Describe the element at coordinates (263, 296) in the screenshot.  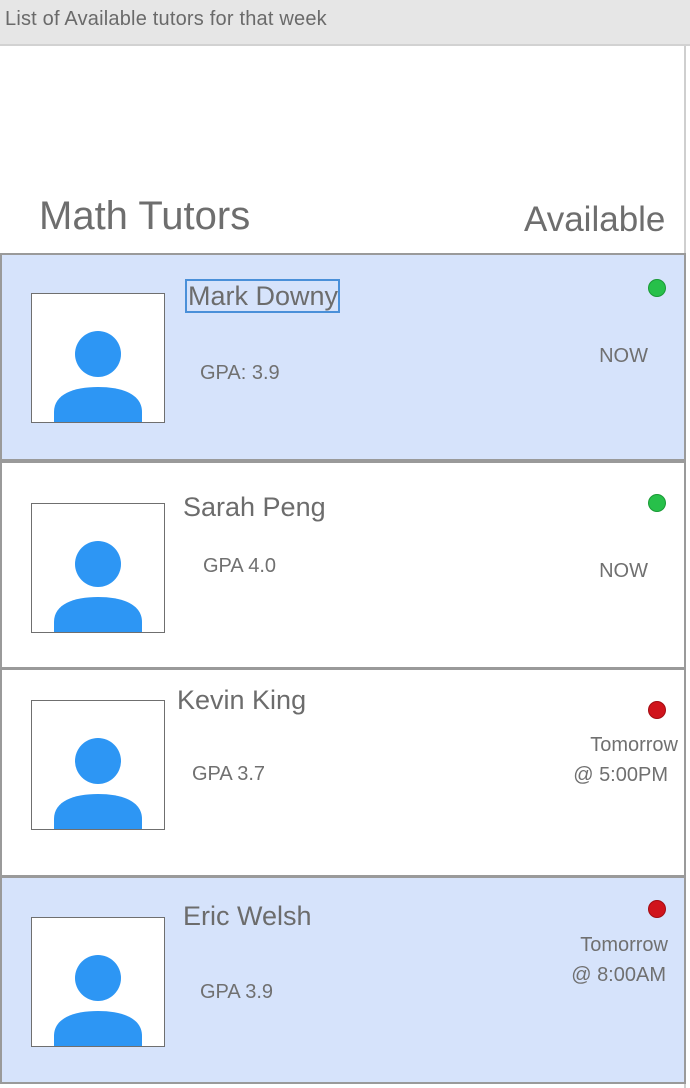
I see `tutor-name: Mark Downy` at that location.